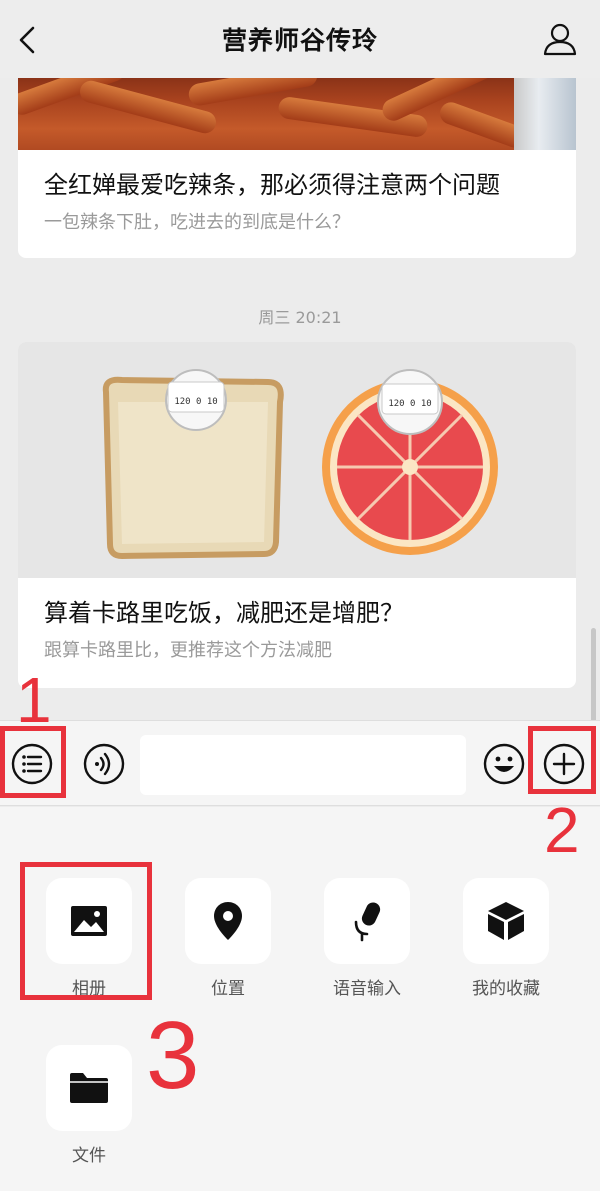  I want to click on input-bar, so click(300, 763).